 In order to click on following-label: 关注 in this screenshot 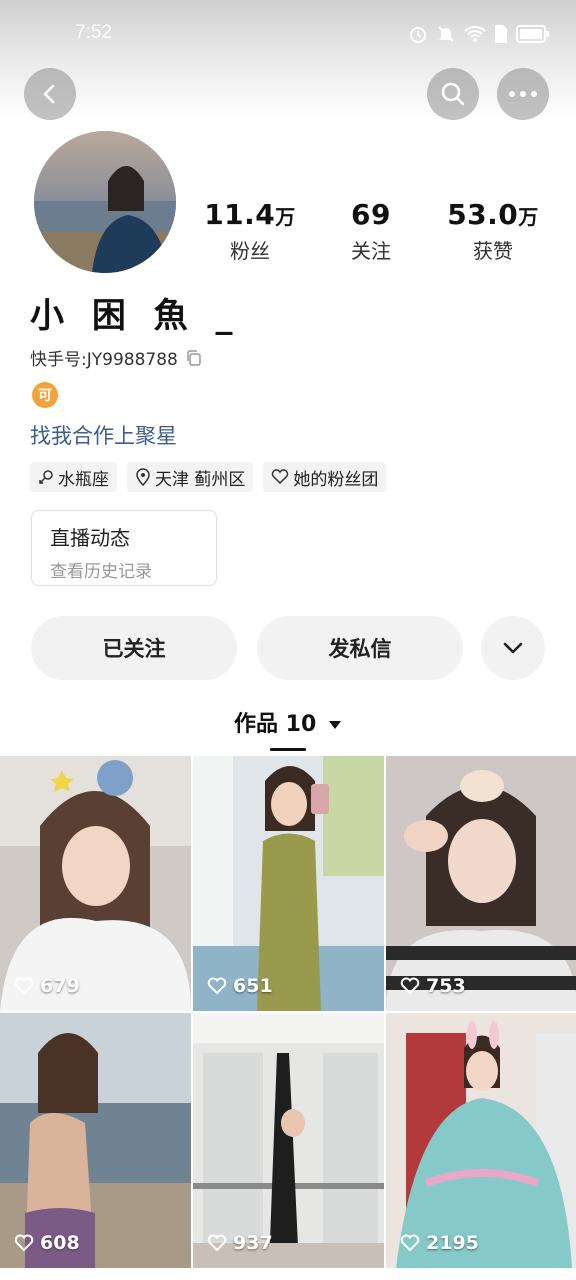, I will do `click(371, 251)`.